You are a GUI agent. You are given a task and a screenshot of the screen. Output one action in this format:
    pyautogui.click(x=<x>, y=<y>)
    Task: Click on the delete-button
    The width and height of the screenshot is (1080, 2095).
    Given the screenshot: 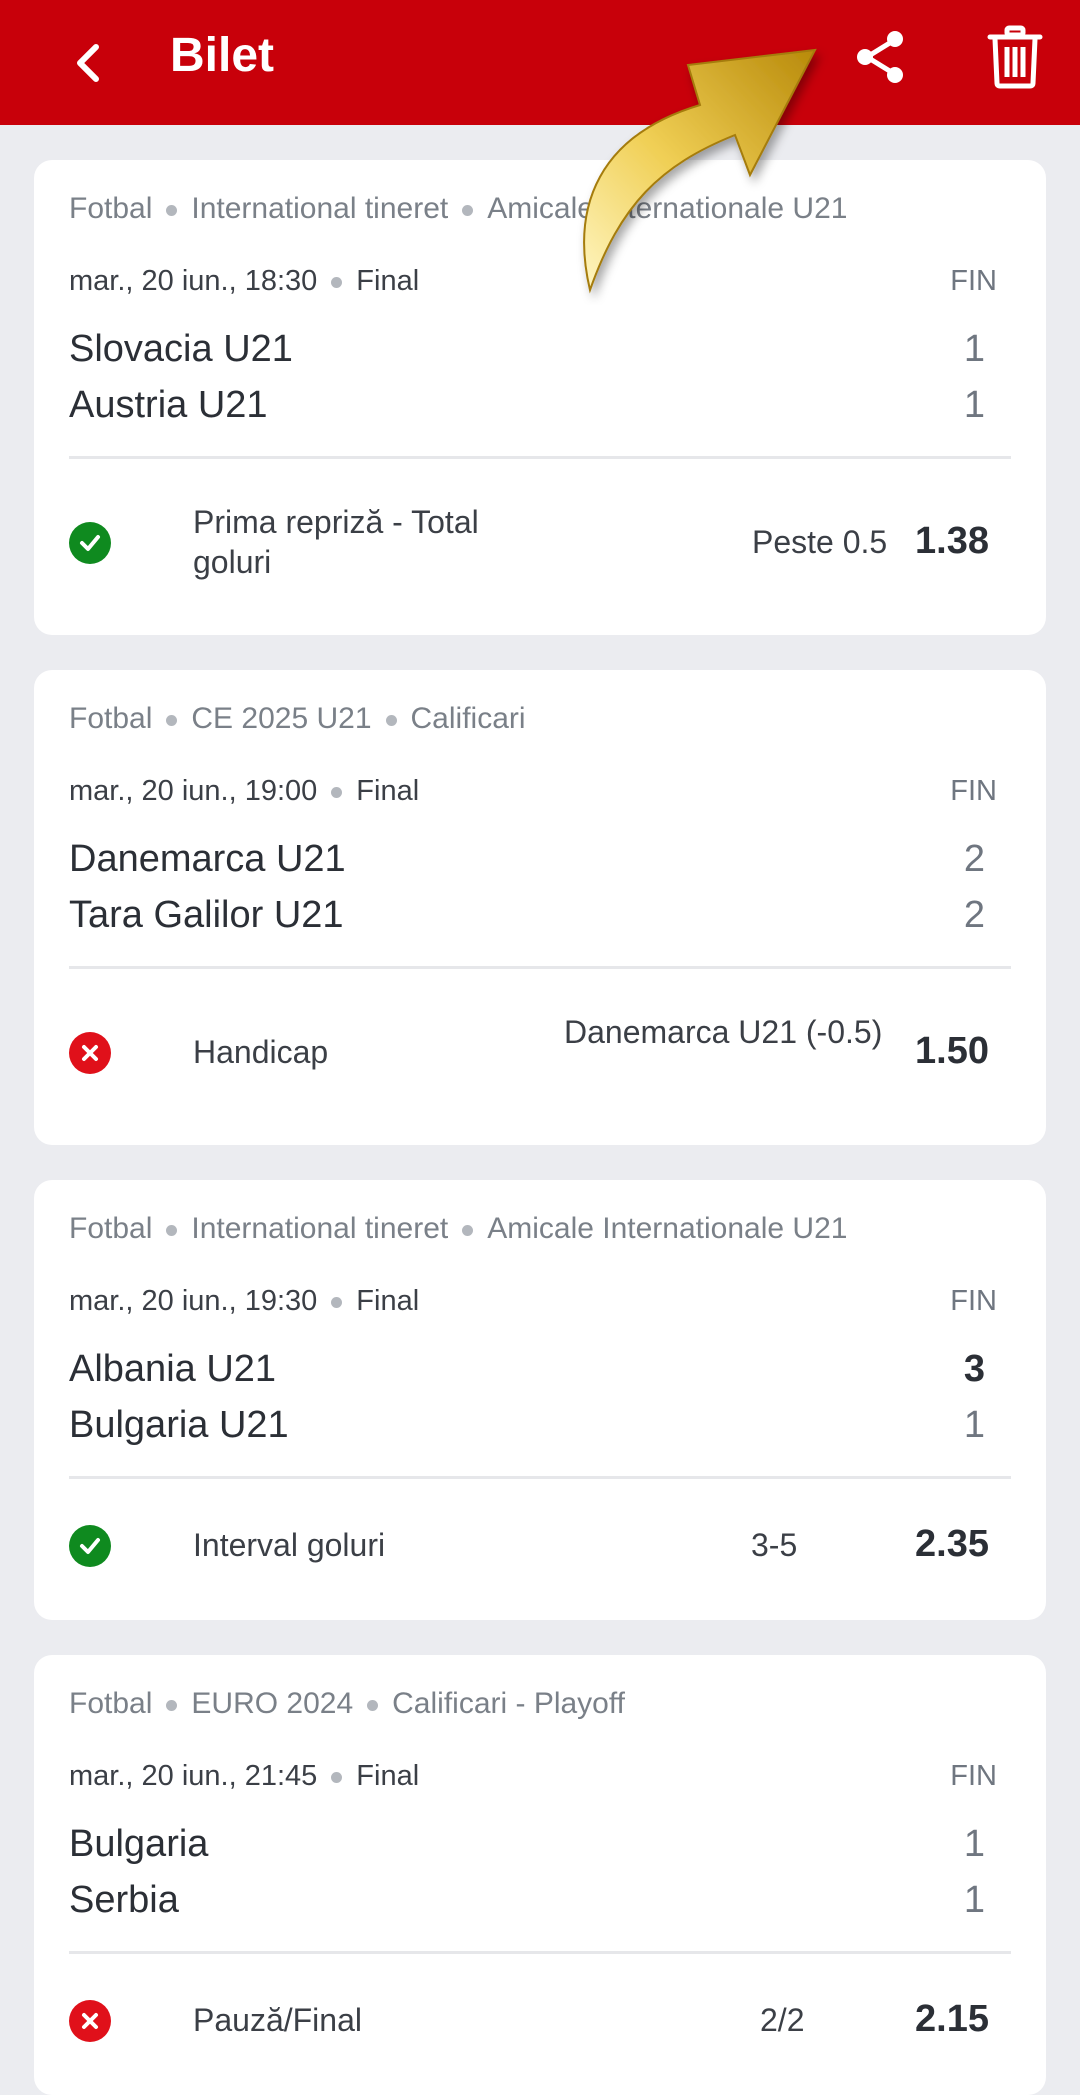 What is the action you would take?
    pyautogui.click(x=1015, y=57)
    